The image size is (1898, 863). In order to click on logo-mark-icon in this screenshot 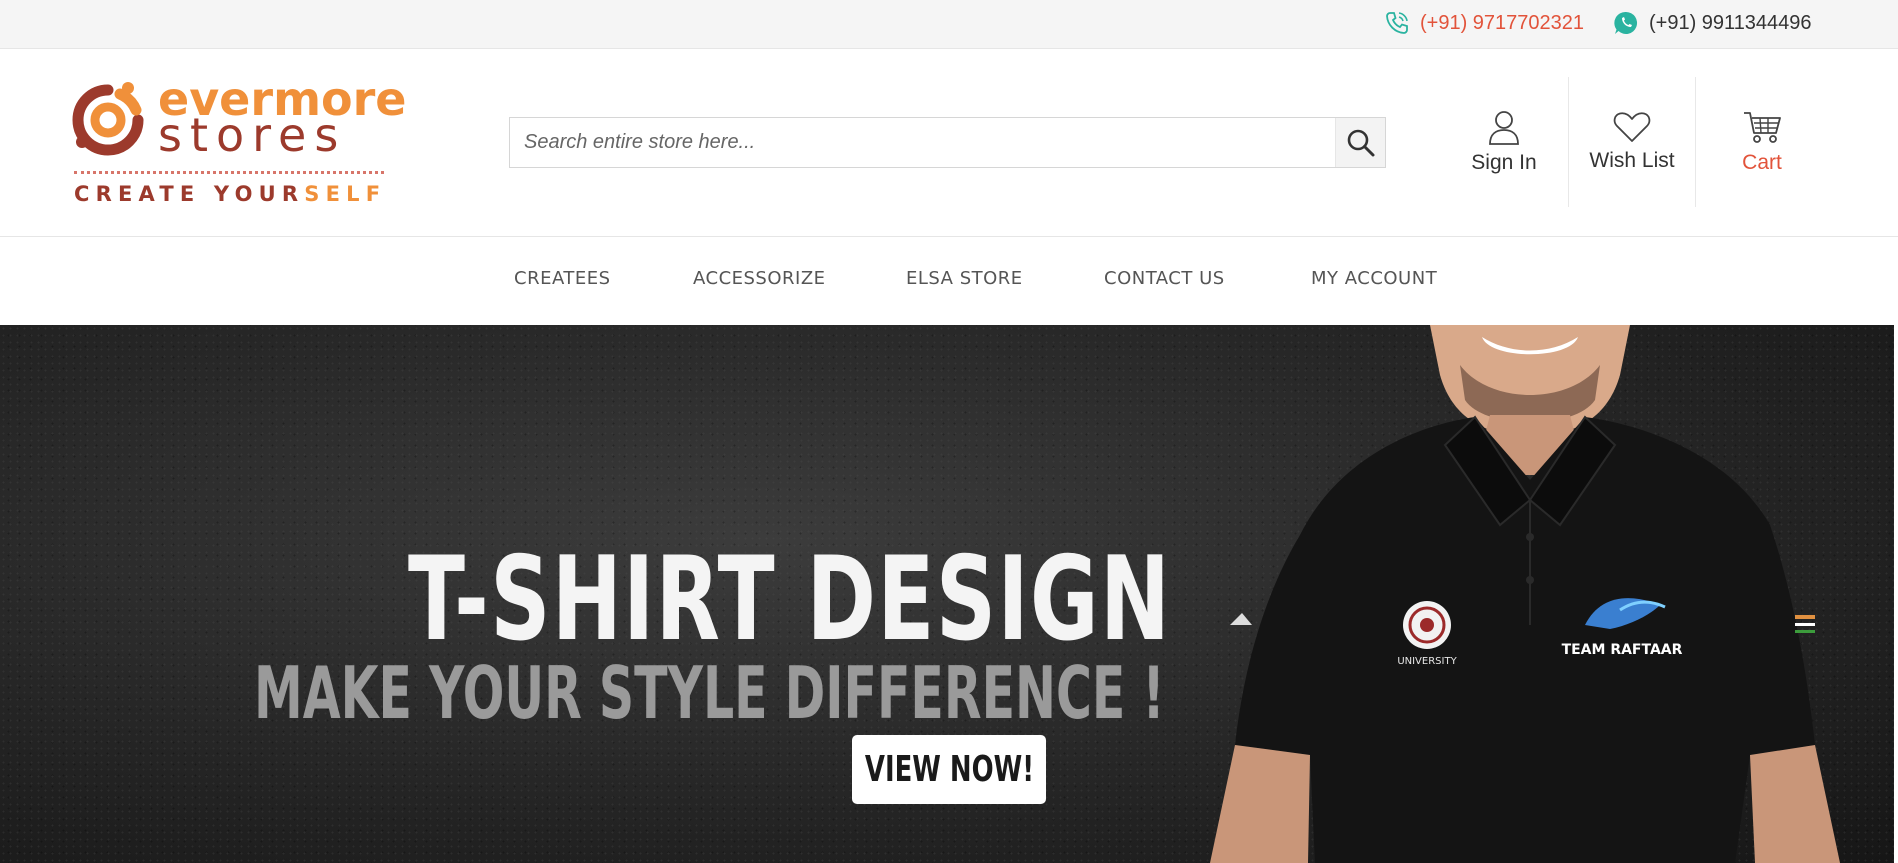, I will do `click(108, 119)`.